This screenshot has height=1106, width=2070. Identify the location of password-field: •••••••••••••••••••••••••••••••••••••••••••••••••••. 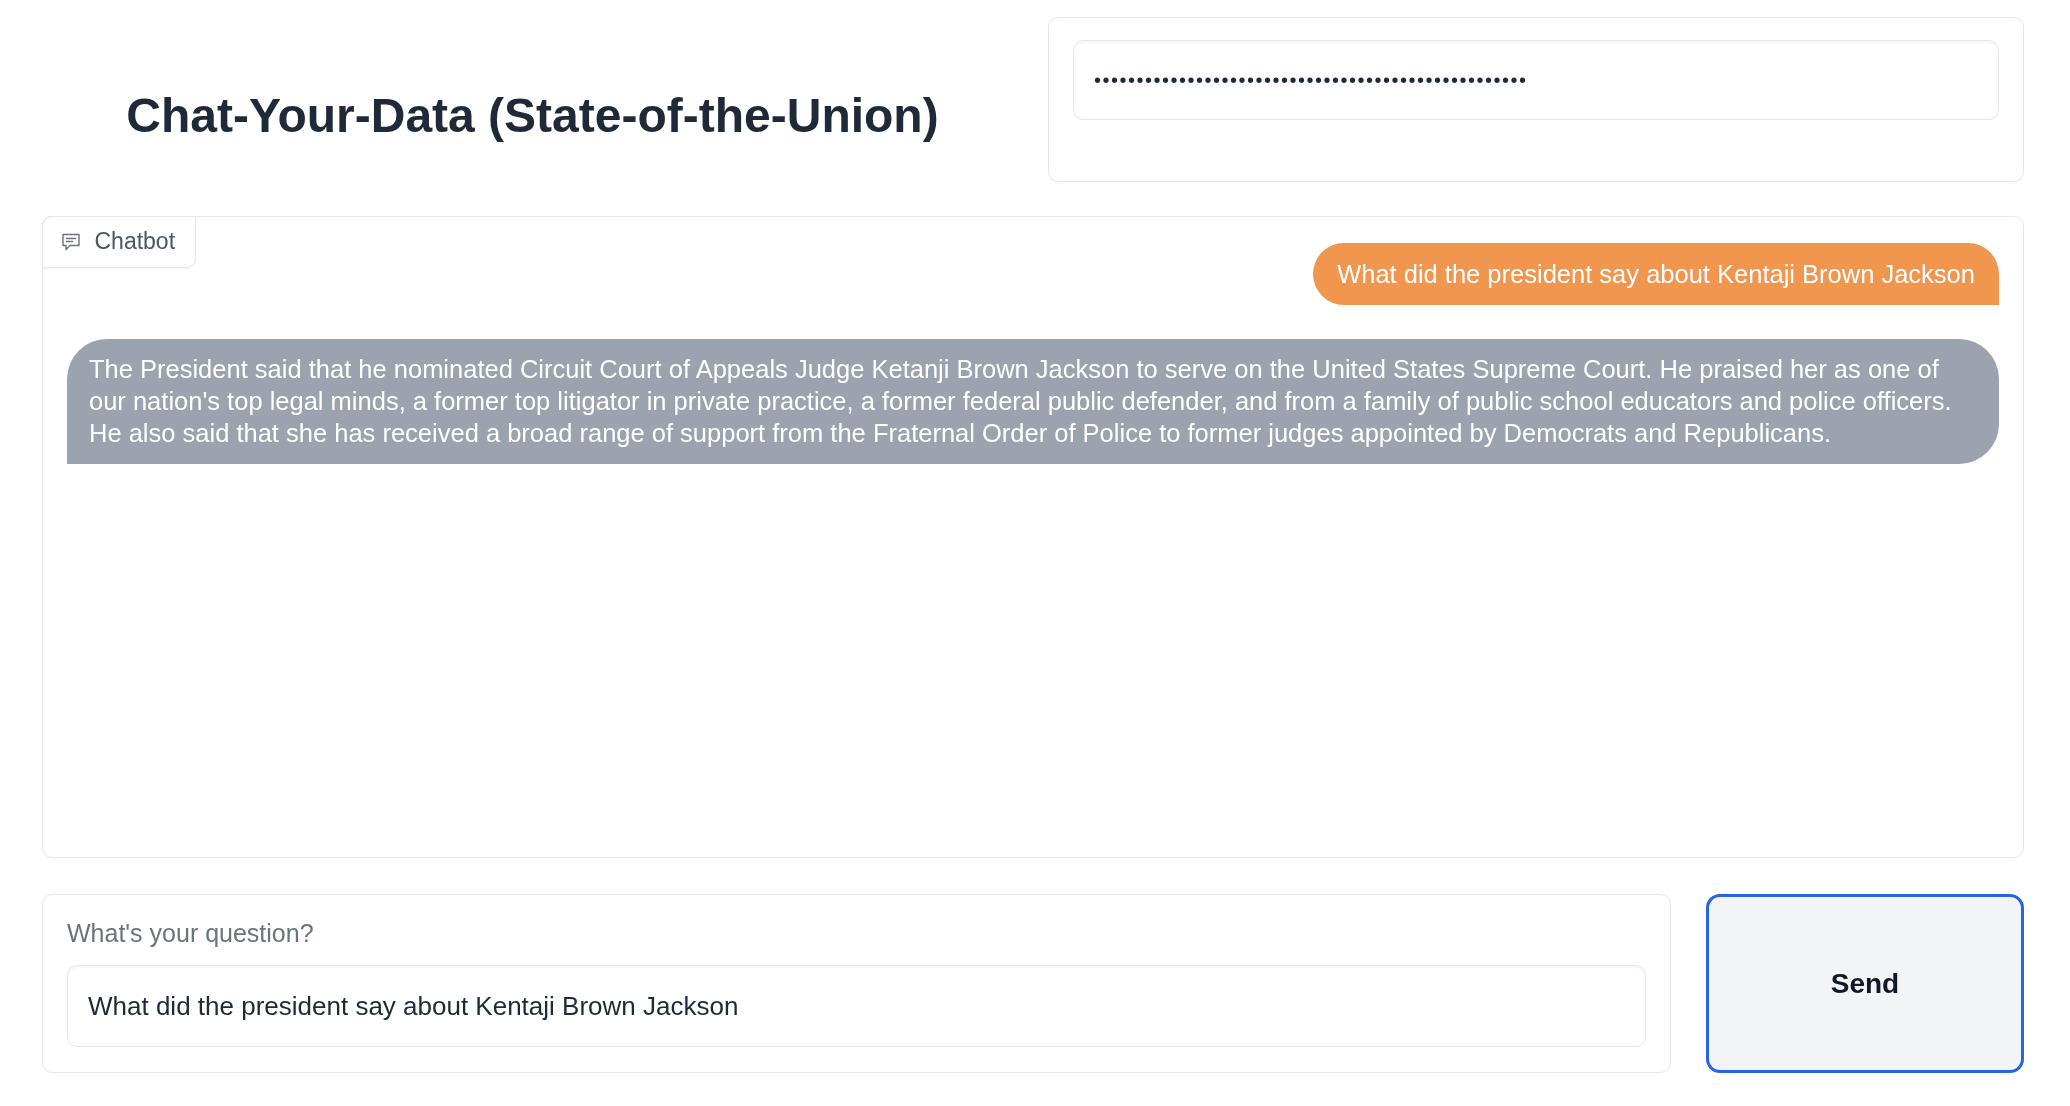
(1536, 80).